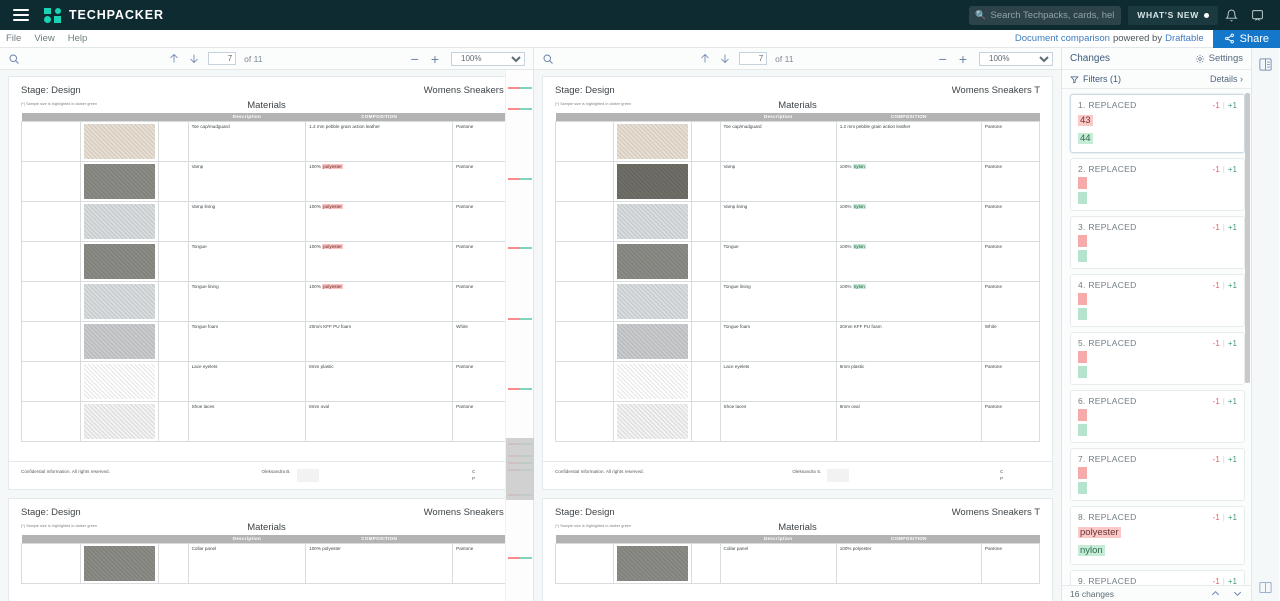  What do you see at coordinates (725, 58) in the screenshot?
I see `right-next-change-button` at bounding box center [725, 58].